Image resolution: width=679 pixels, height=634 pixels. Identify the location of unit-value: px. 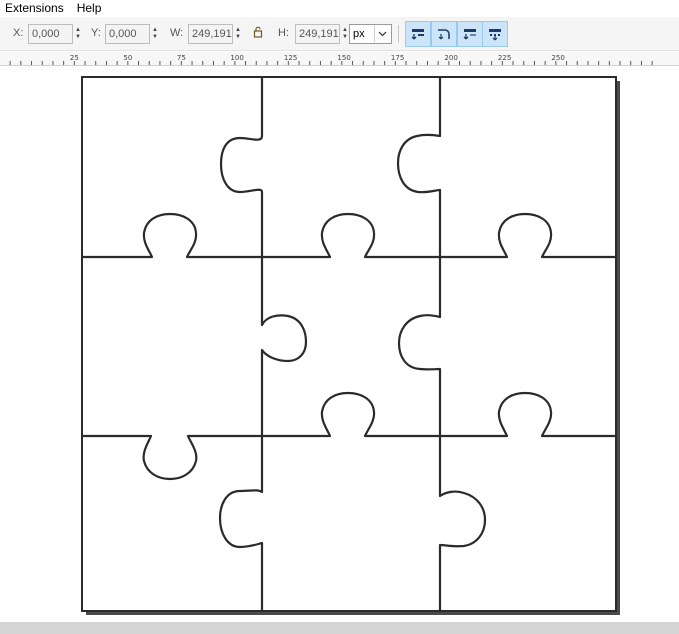
(359, 34).